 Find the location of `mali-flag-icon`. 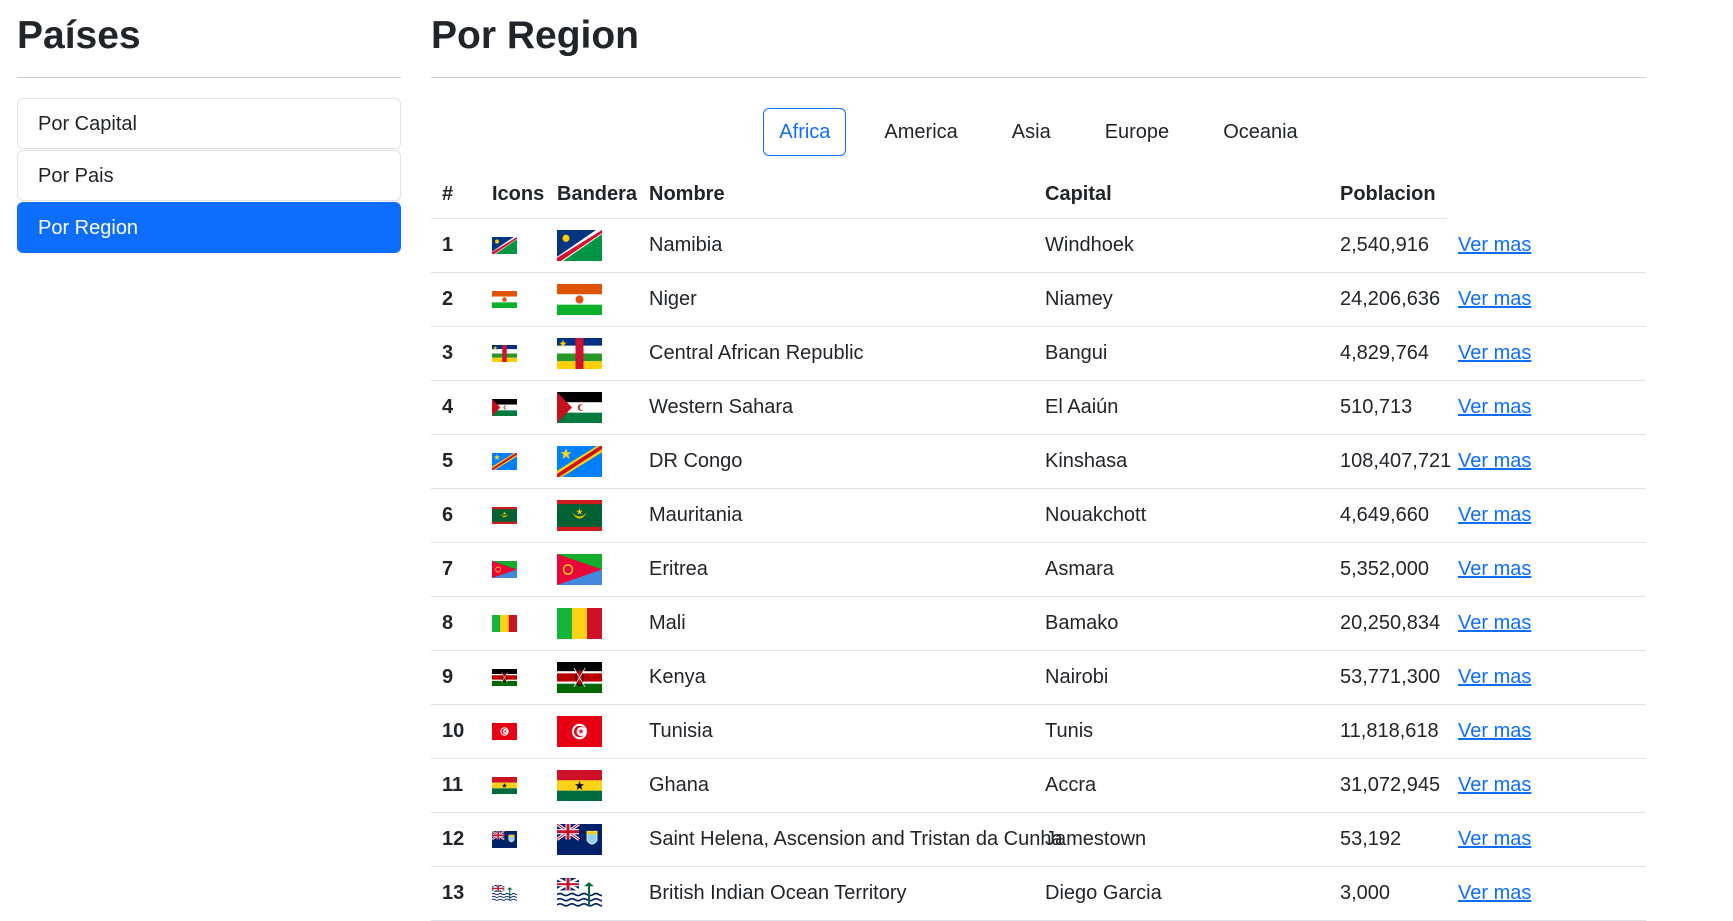

mali-flag-icon is located at coordinates (513, 623).